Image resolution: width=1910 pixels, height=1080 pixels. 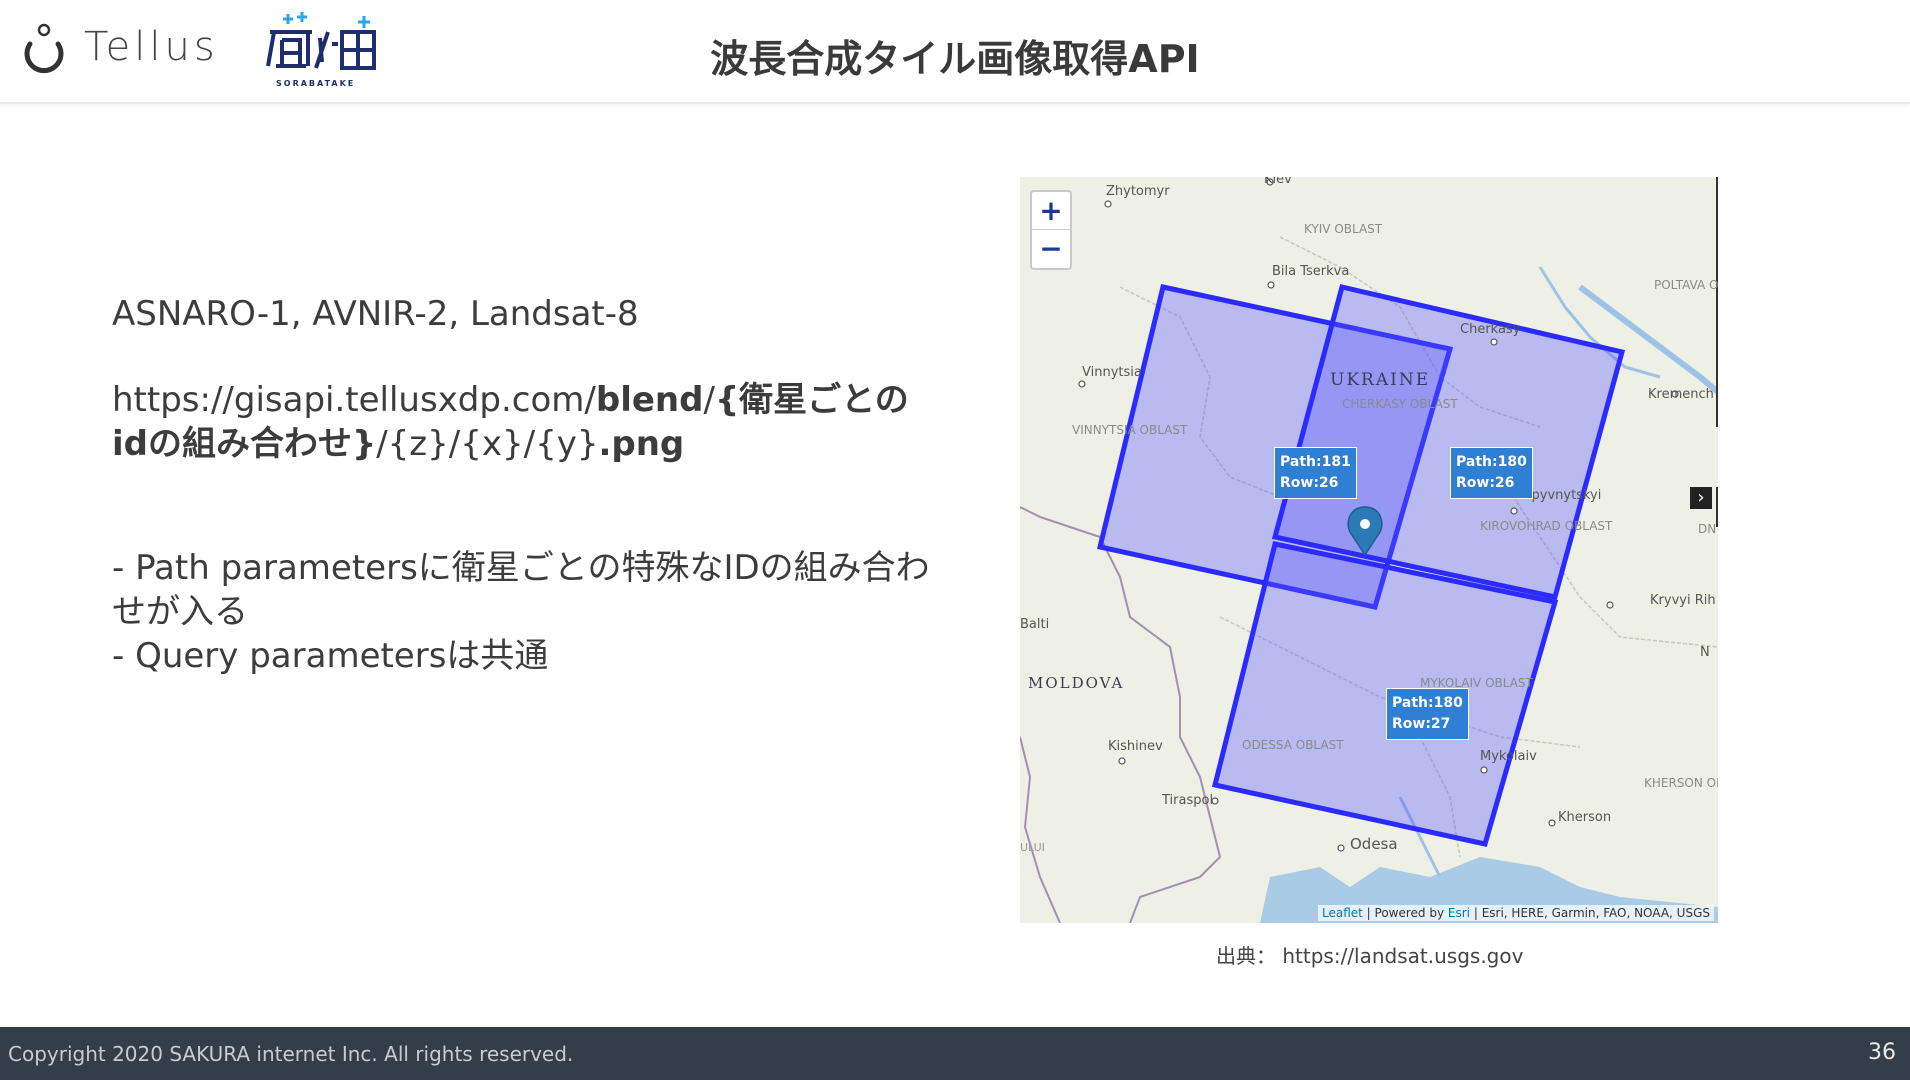 What do you see at coordinates (1385, 694) in the screenshot?
I see `footprint-path180-row27` at bounding box center [1385, 694].